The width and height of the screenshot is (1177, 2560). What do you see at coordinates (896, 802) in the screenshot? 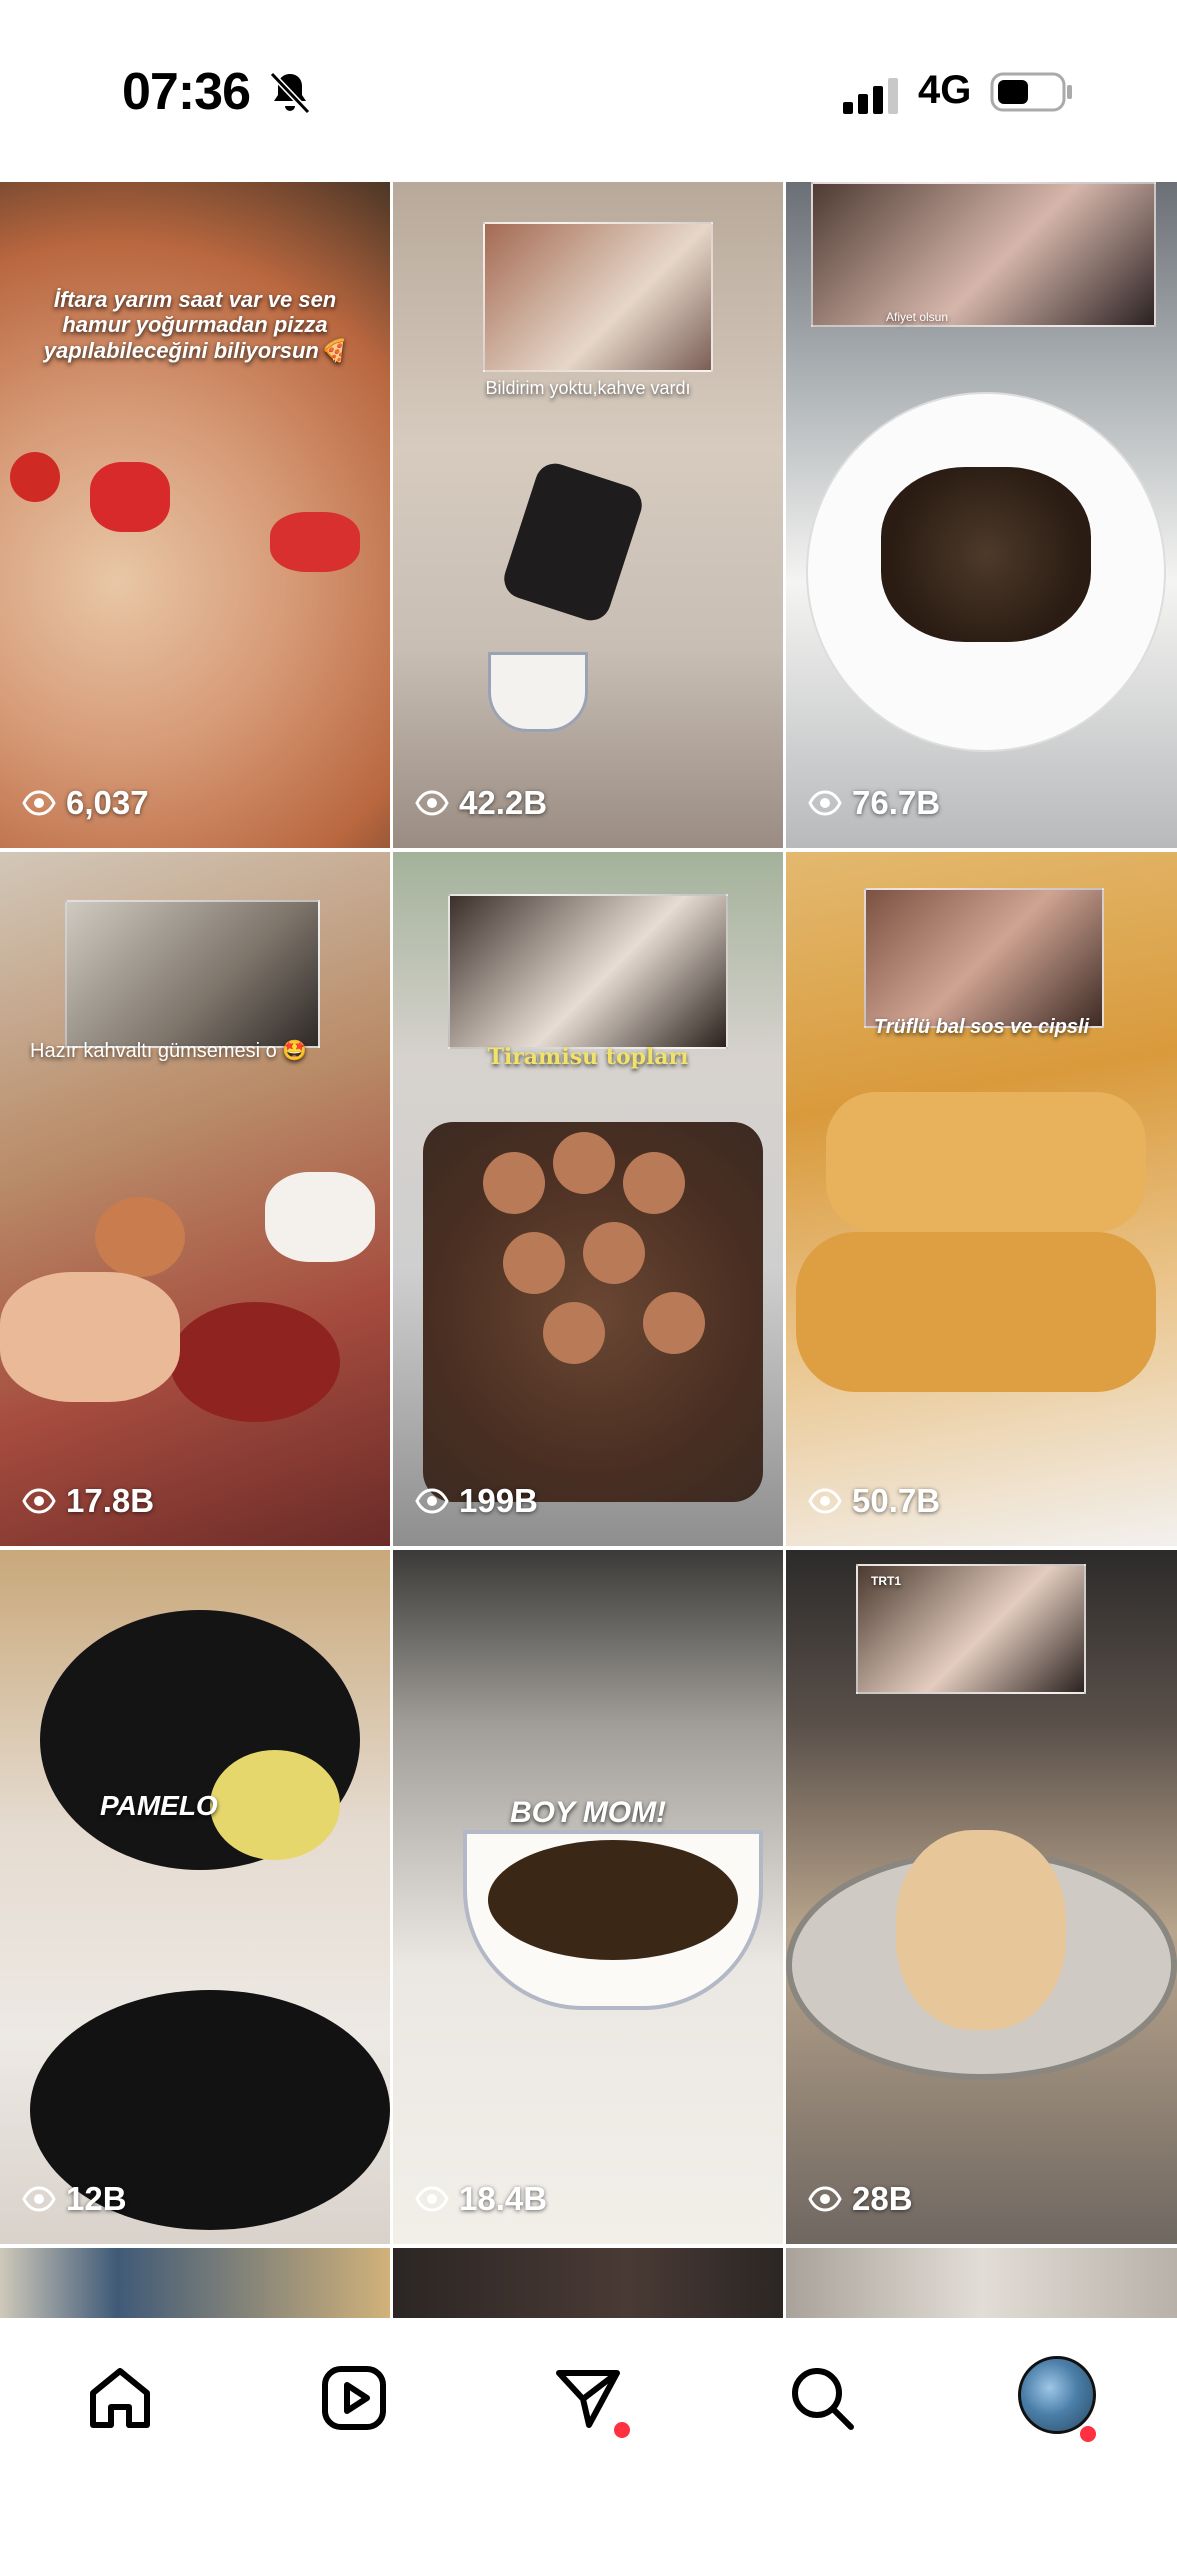
I see `view-count-label: 76.7B` at bounding box center [896, 802].